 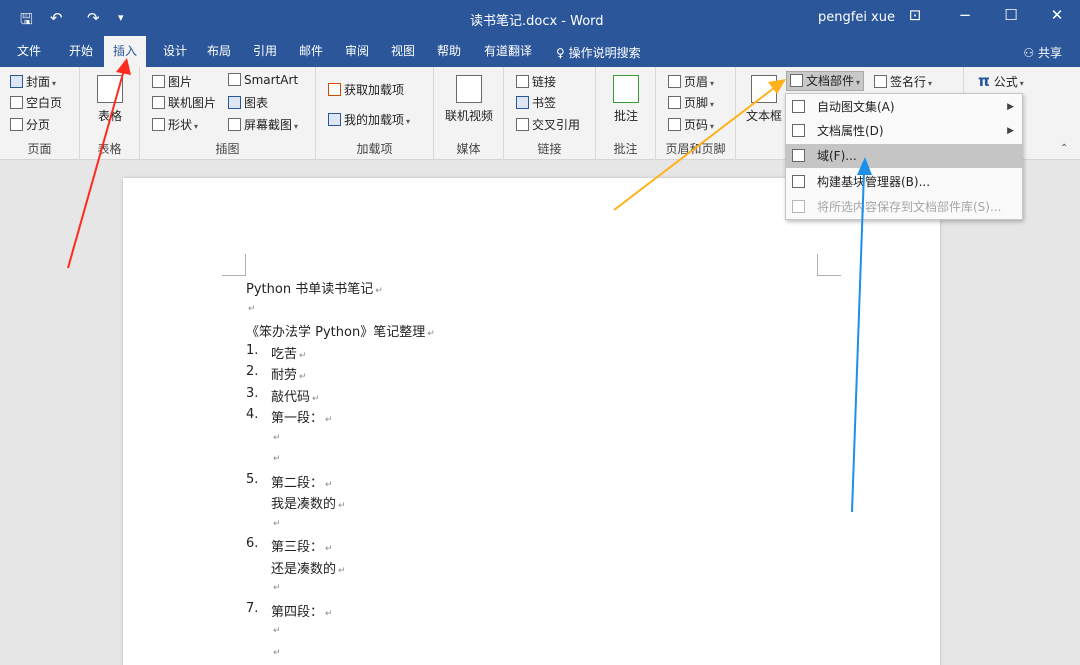 What do you see at coordinates (265, 51) in the screenshot?
I see `tab-references: 引用` at bounding box center [265, 51].